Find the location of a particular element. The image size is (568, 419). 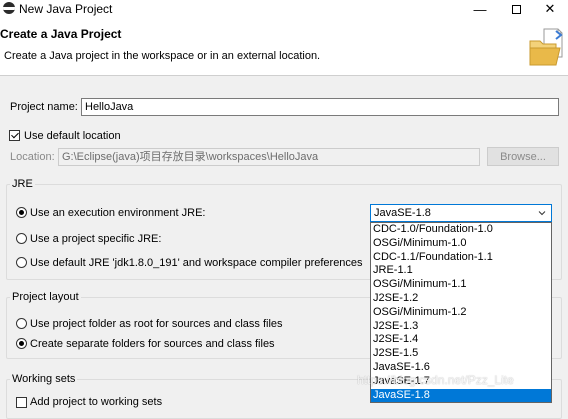

dropdown-option: J2SE-1.3 is located at coordinates (461, 327).